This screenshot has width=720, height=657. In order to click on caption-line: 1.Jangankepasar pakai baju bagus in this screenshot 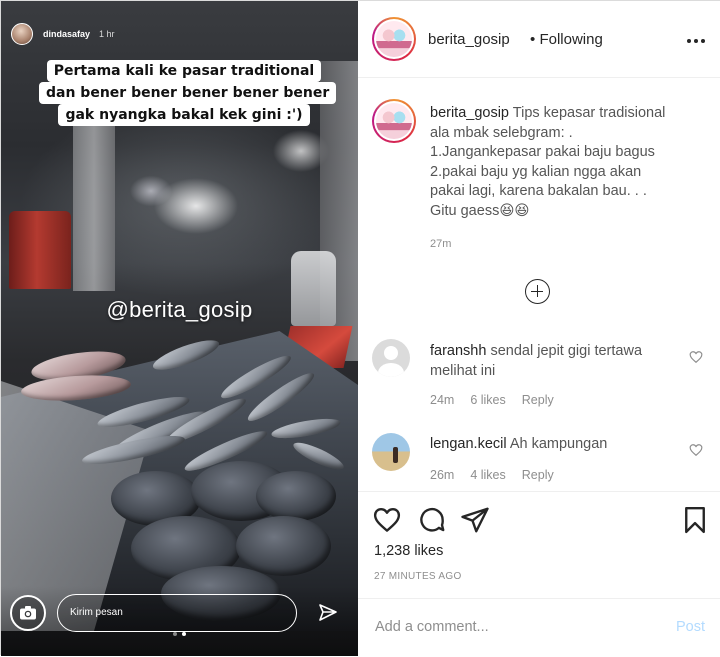, I will do `click(542, 152)`.